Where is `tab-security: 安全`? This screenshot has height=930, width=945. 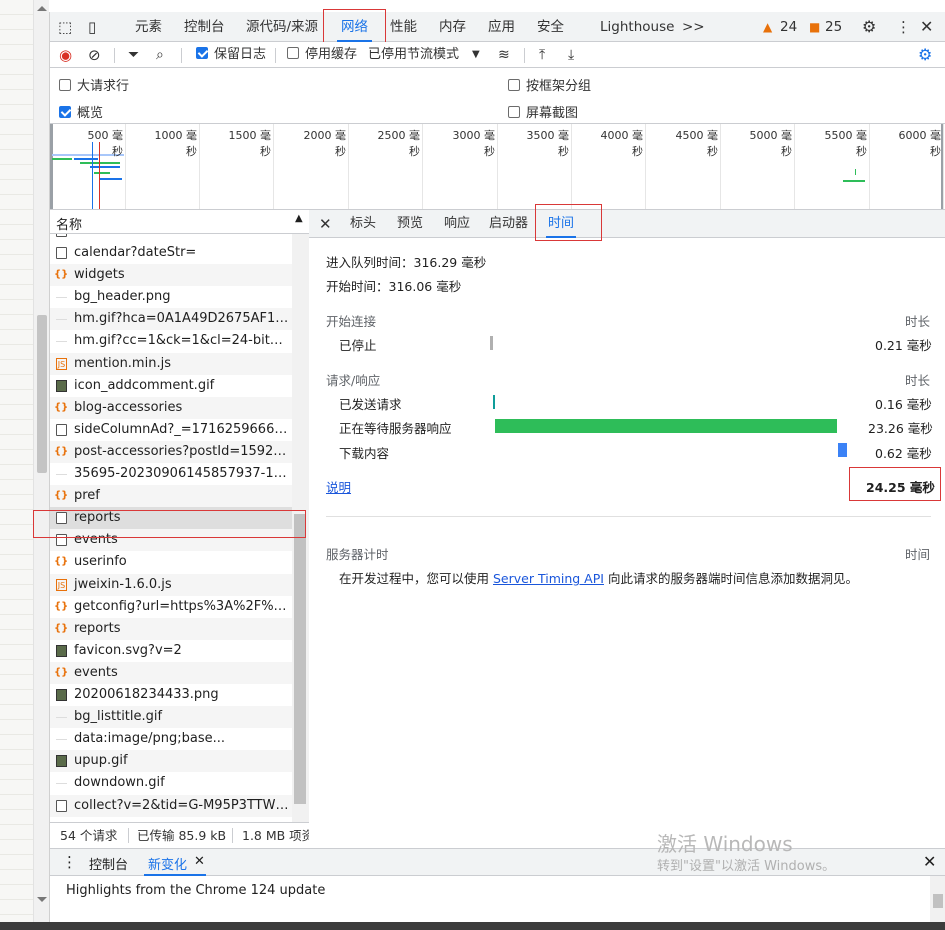
tab-security: 安全 is located at coordinates (550, 27).